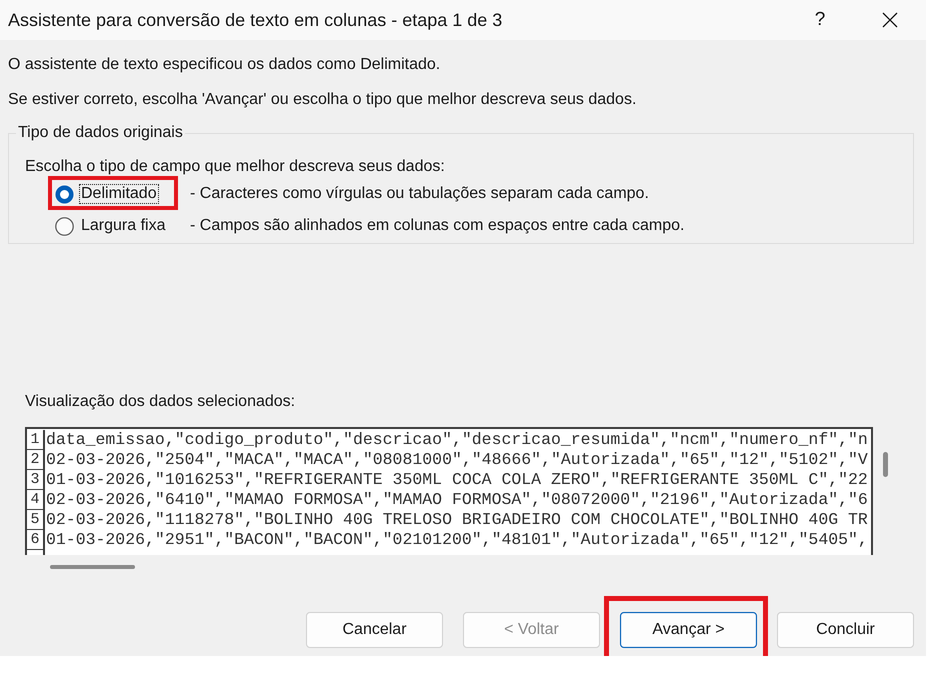  What do you see at coordinates (36, 480) in the screenshot?
I see `line-number: 3` at bounding box center [36, 480].